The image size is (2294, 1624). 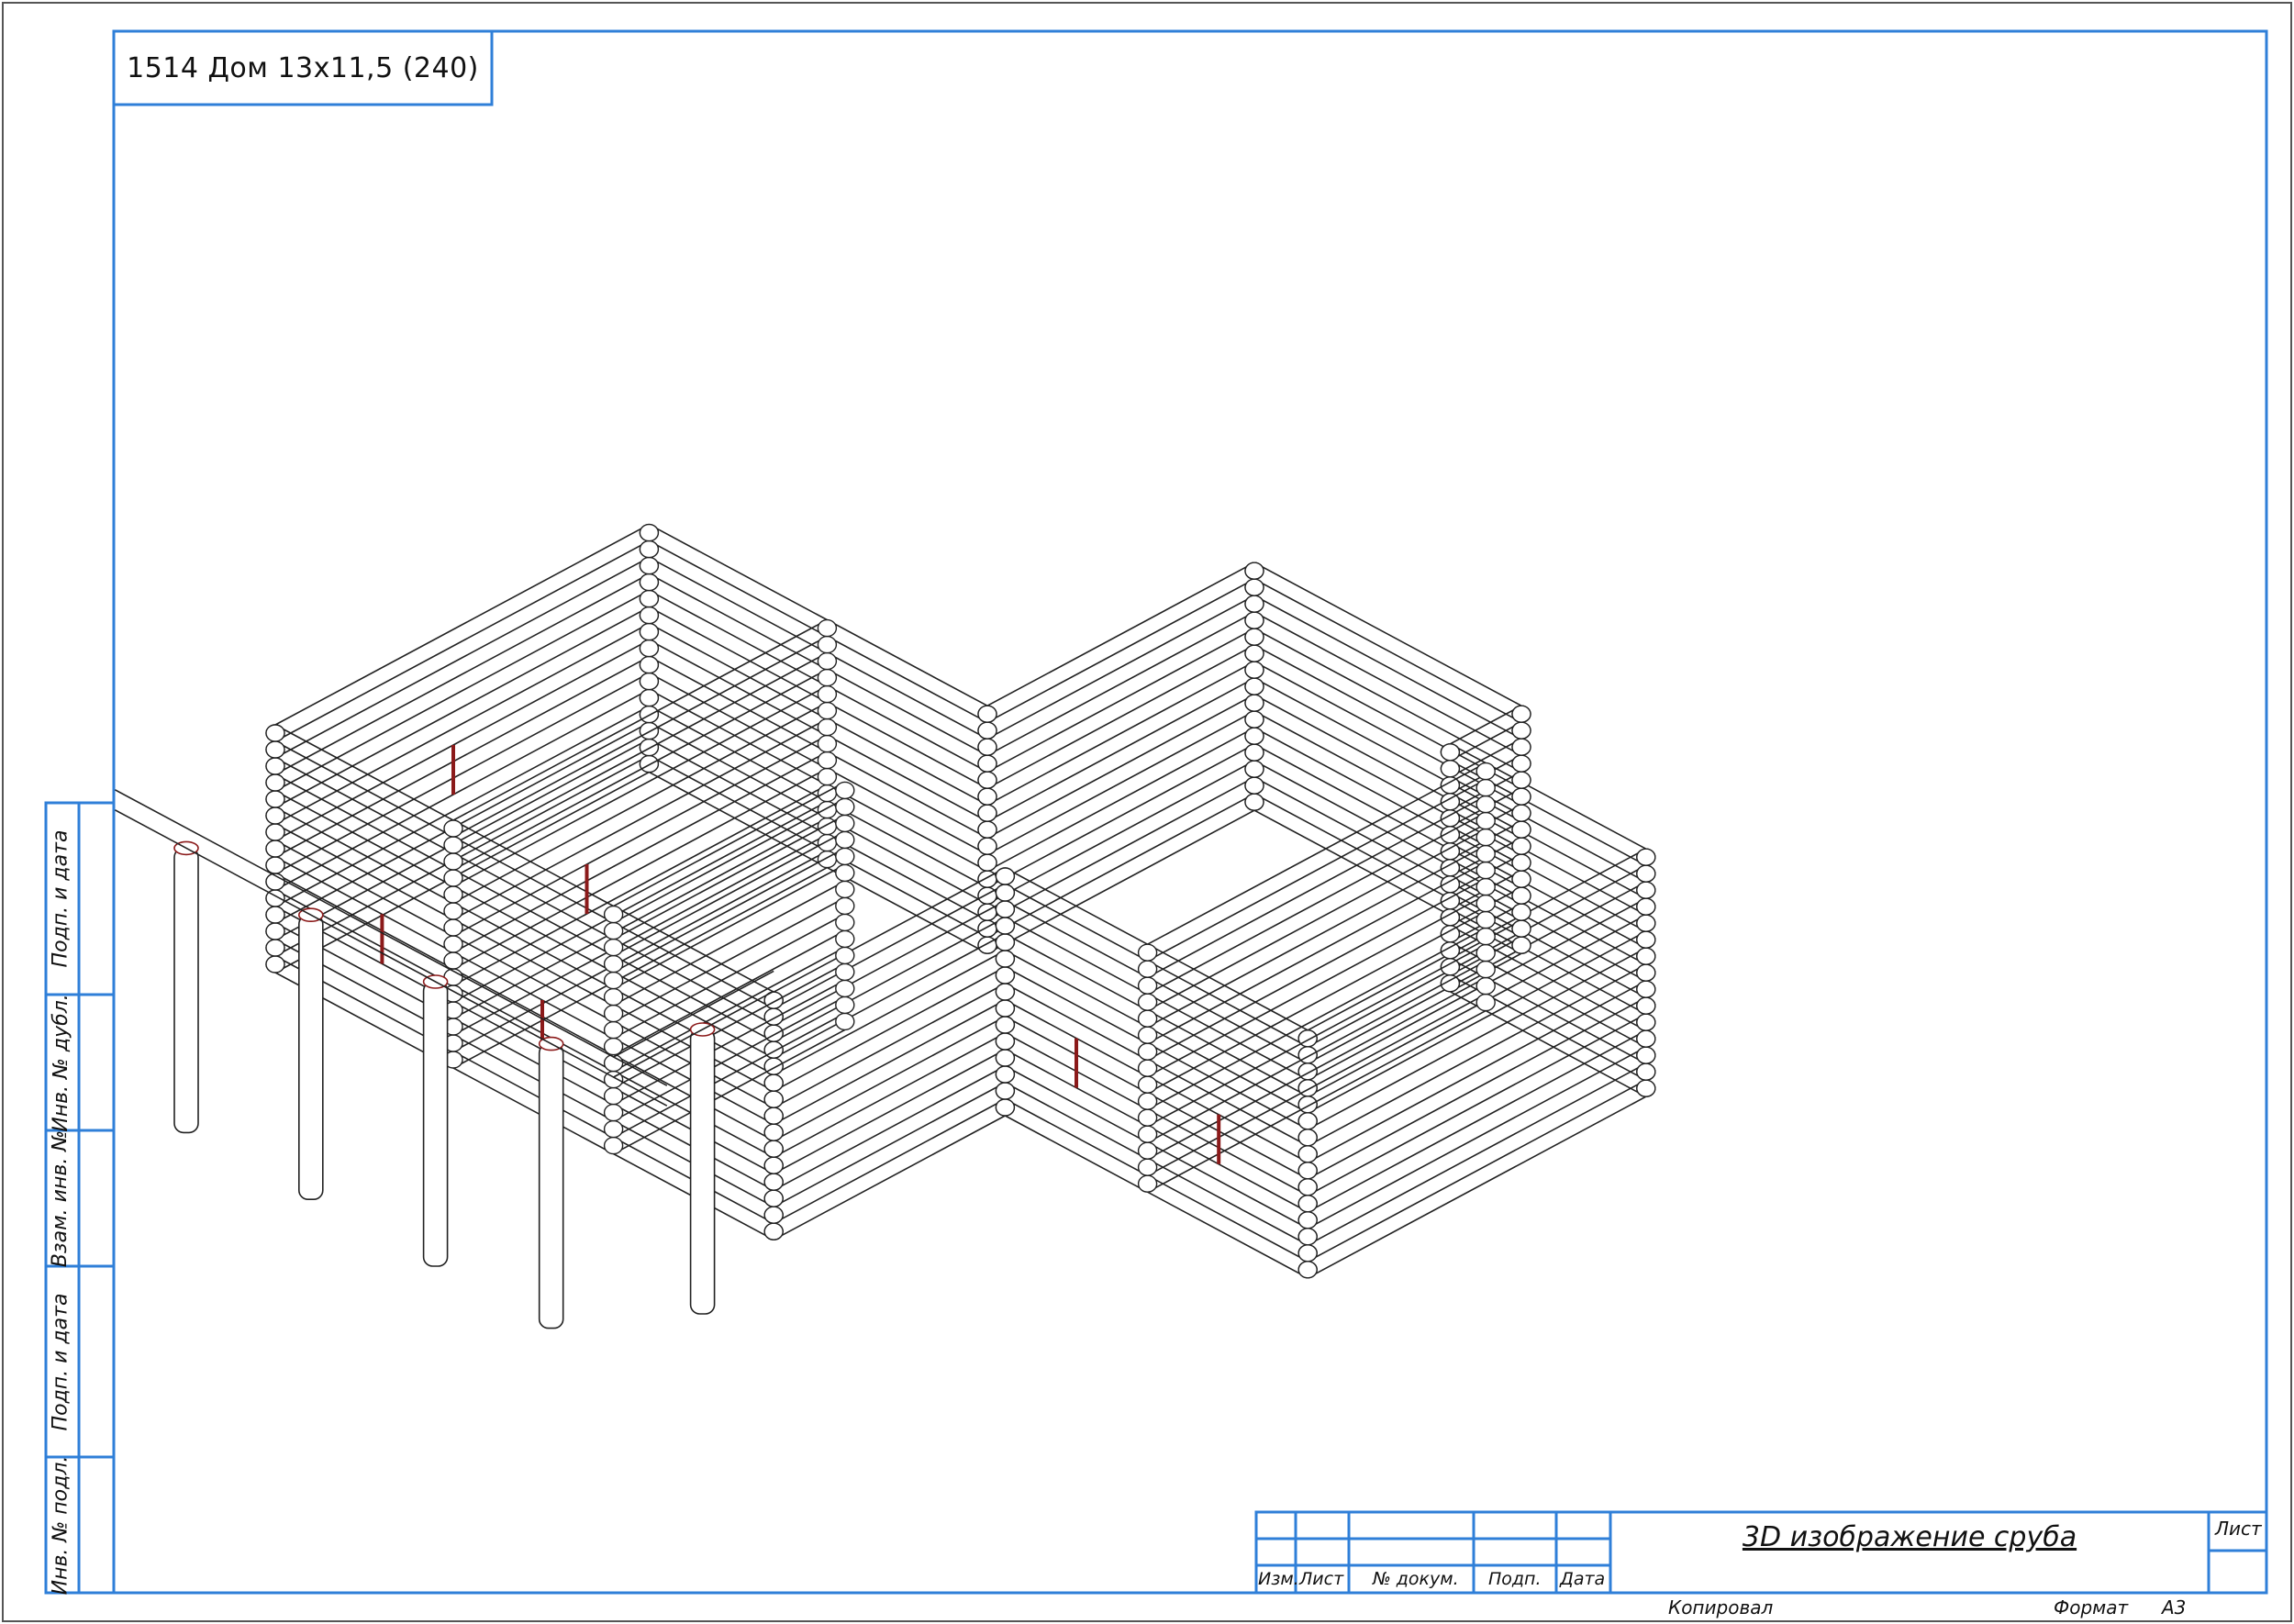 What do you see at coordinates (1515, 1579) in the screenshot?
I see `col-podp: Подп.` at bounding box center [1515, 1579].